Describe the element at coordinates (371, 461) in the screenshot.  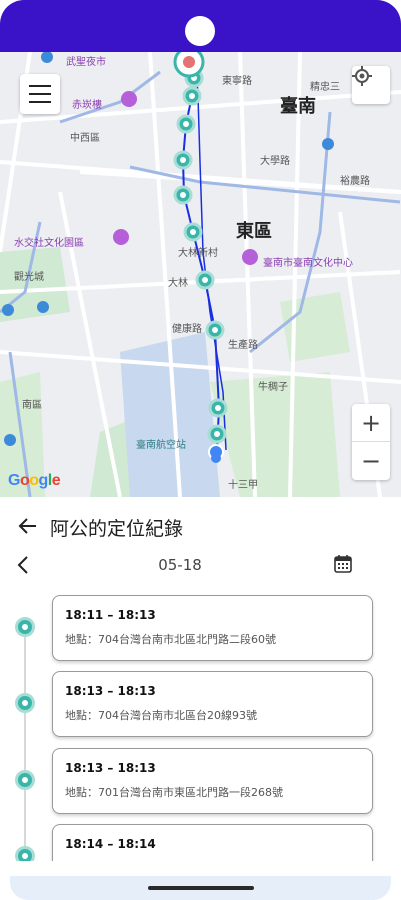
I see `zoom-out-button: −` at that location.